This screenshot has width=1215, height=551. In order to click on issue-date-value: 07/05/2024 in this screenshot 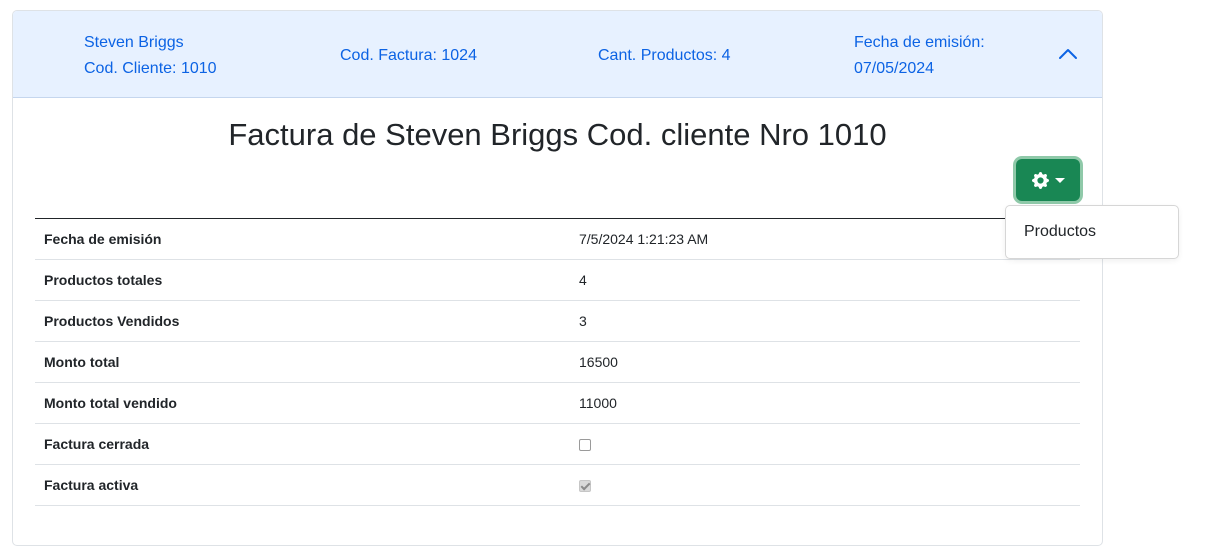, I will do `click(894, 68)`.